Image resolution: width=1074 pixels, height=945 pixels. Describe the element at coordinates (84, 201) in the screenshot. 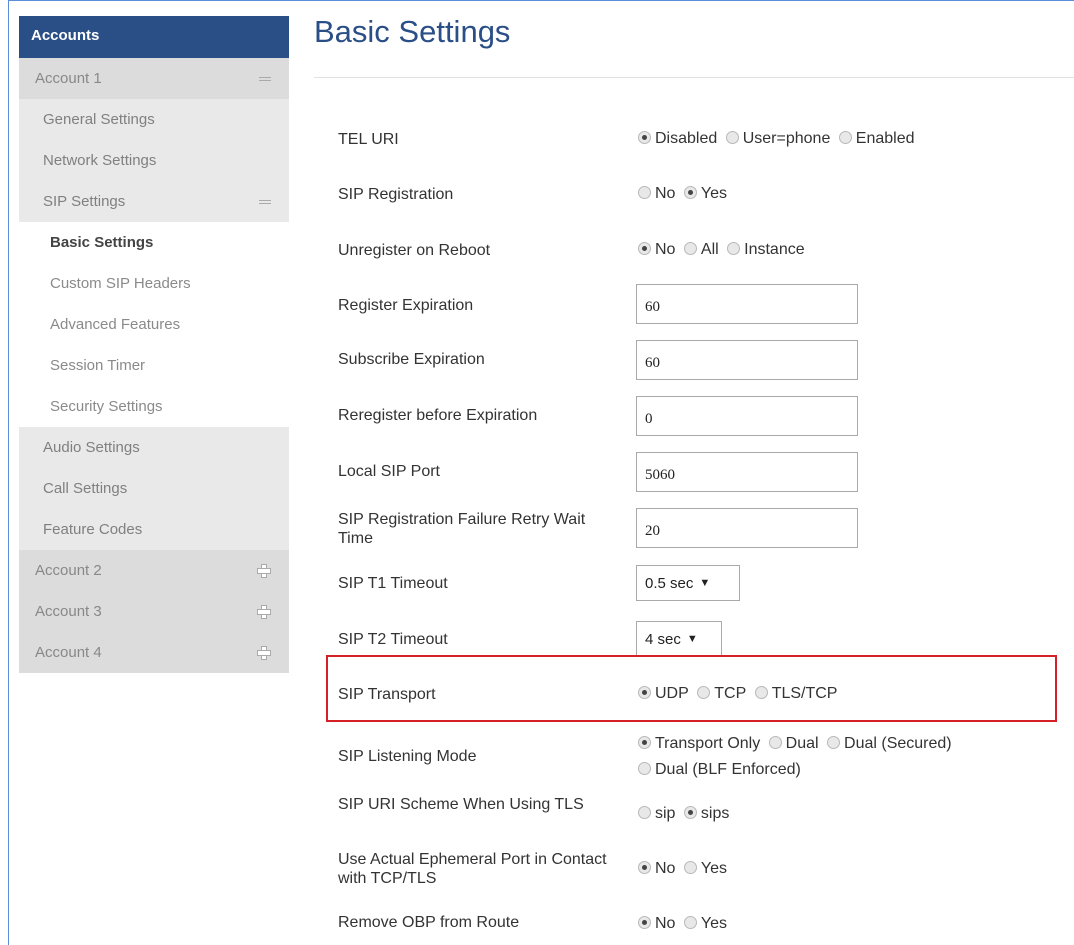

I see `sidebar-item-label: SIP Settings` at that location.